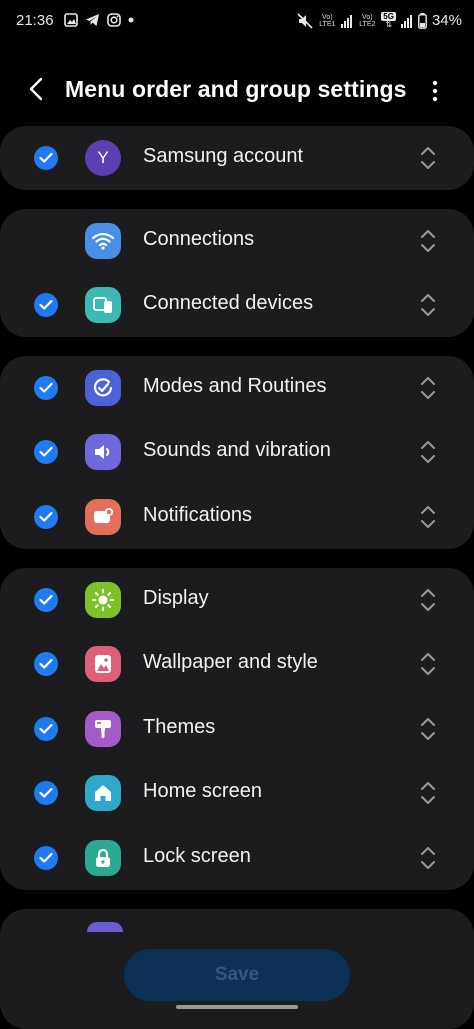 This screenshot has height=1029, width=474. I want to click on menu-row-home-screen: Home screen, so click(237, 793).